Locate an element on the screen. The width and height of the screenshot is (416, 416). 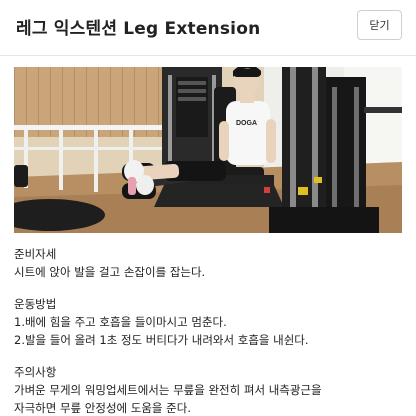
section-text: 시트에 앉아 발을 걸고 손잡이를 잡는다. is located at coordinates (110, 272).